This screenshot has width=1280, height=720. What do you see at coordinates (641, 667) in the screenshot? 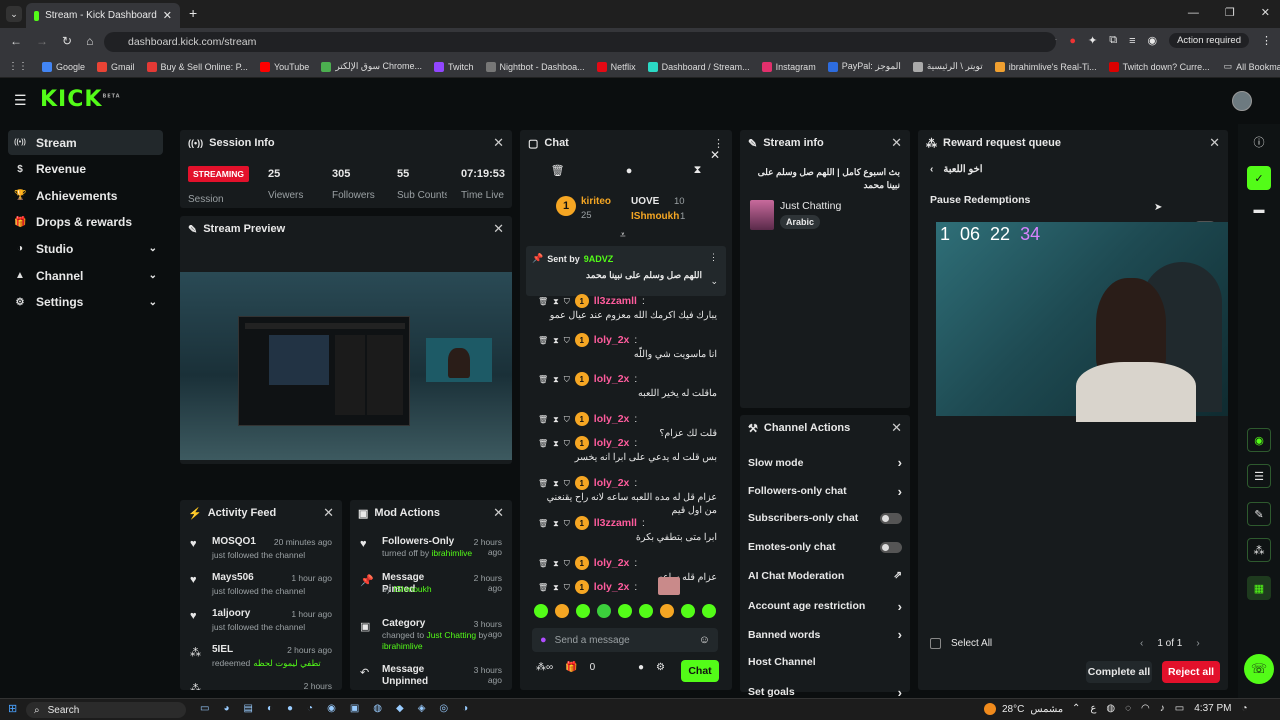
I see `chat-settings-icon: ●` at bounding box center [641, 667].